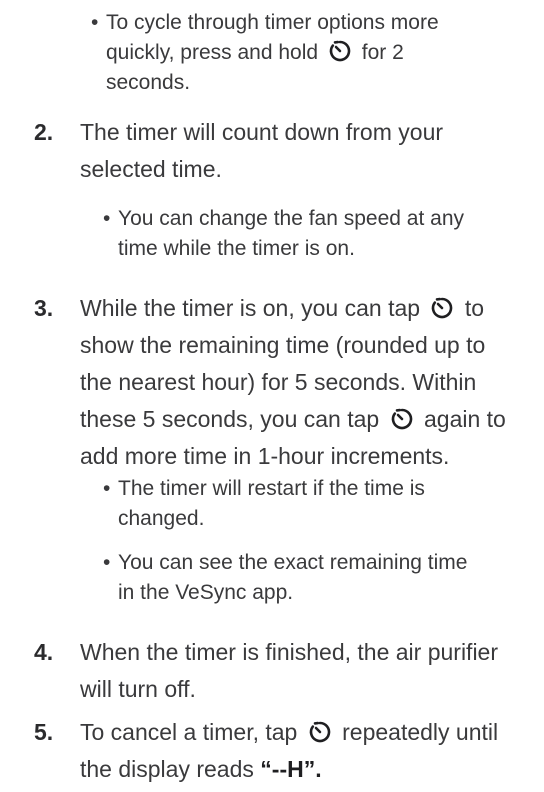 The image size is (544, 792). What do you see at coordinates (44, 308) in the screenshot?
I see `step-number: 3.` at bounding box center [44, 308].